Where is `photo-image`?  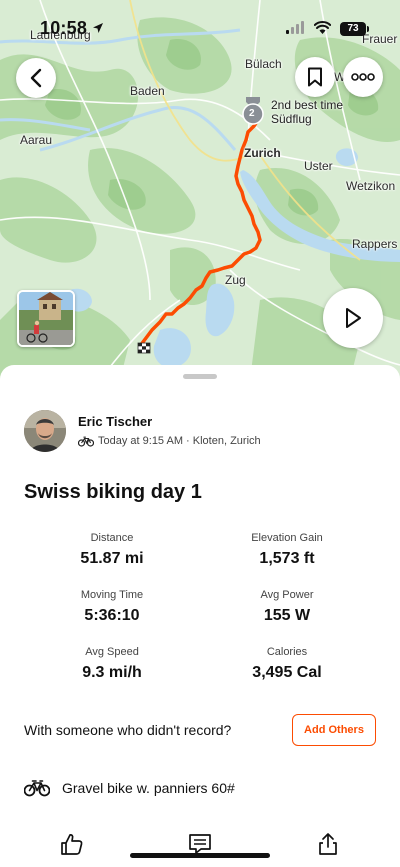 photo-image is located at coordinates (46, 318).